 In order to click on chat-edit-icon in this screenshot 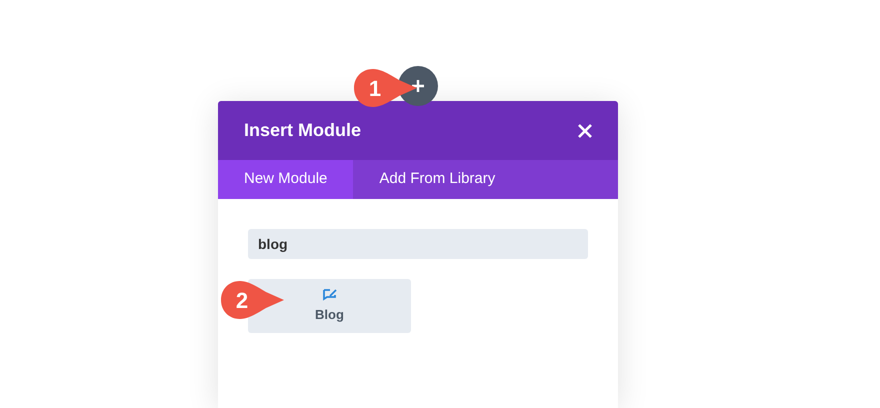, I will do `click(330, 295)`.